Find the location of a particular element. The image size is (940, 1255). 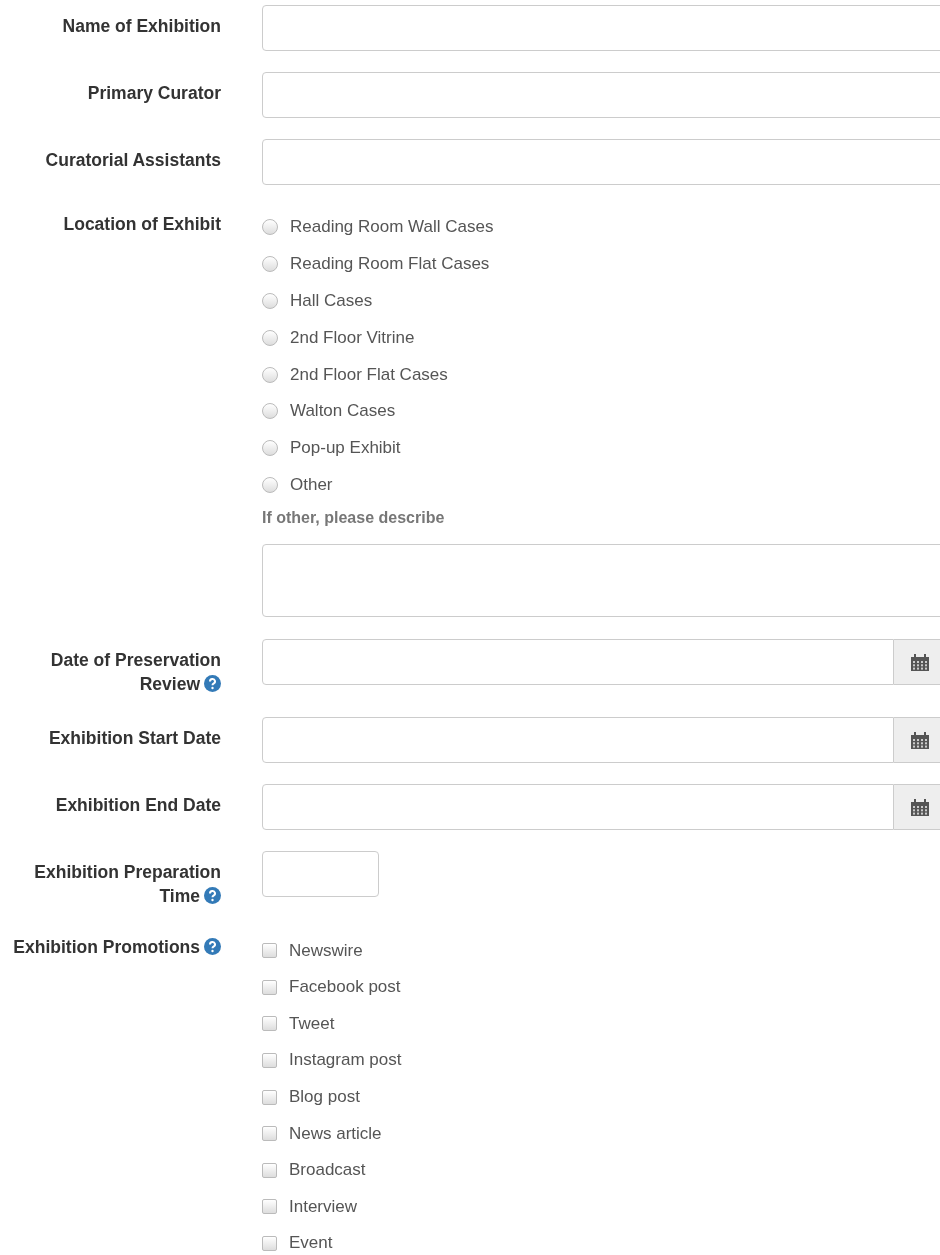

option-label: News article is located at coordinates (335, 1133).